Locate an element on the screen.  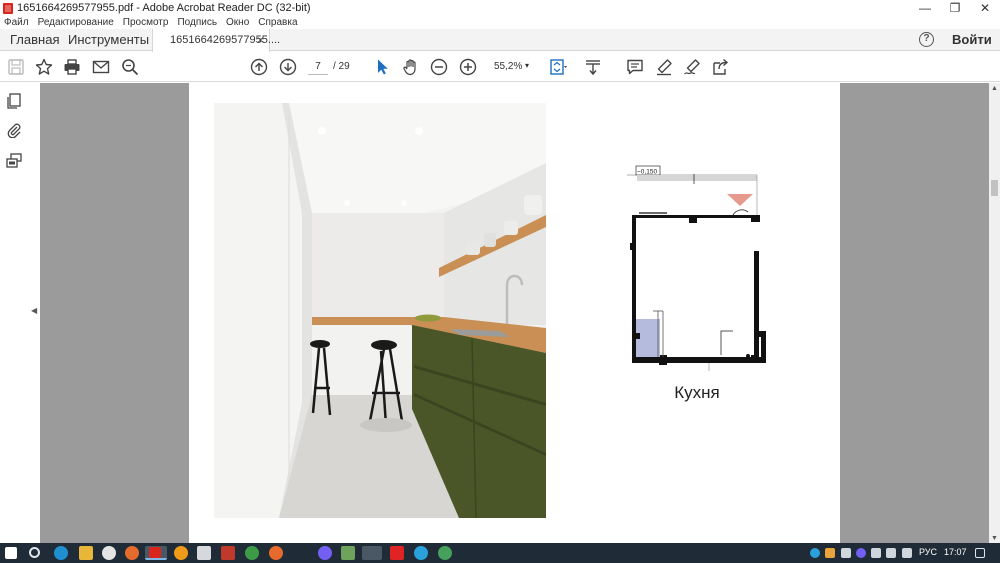
floor-plan-diagram: −0,150 is located at coordinates (697, 268).